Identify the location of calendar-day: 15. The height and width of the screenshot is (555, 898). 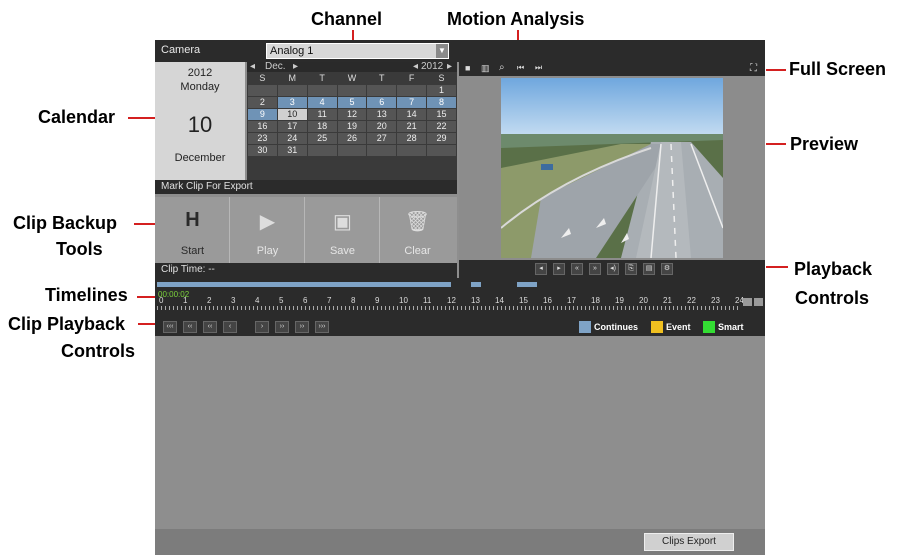
(441, 114).